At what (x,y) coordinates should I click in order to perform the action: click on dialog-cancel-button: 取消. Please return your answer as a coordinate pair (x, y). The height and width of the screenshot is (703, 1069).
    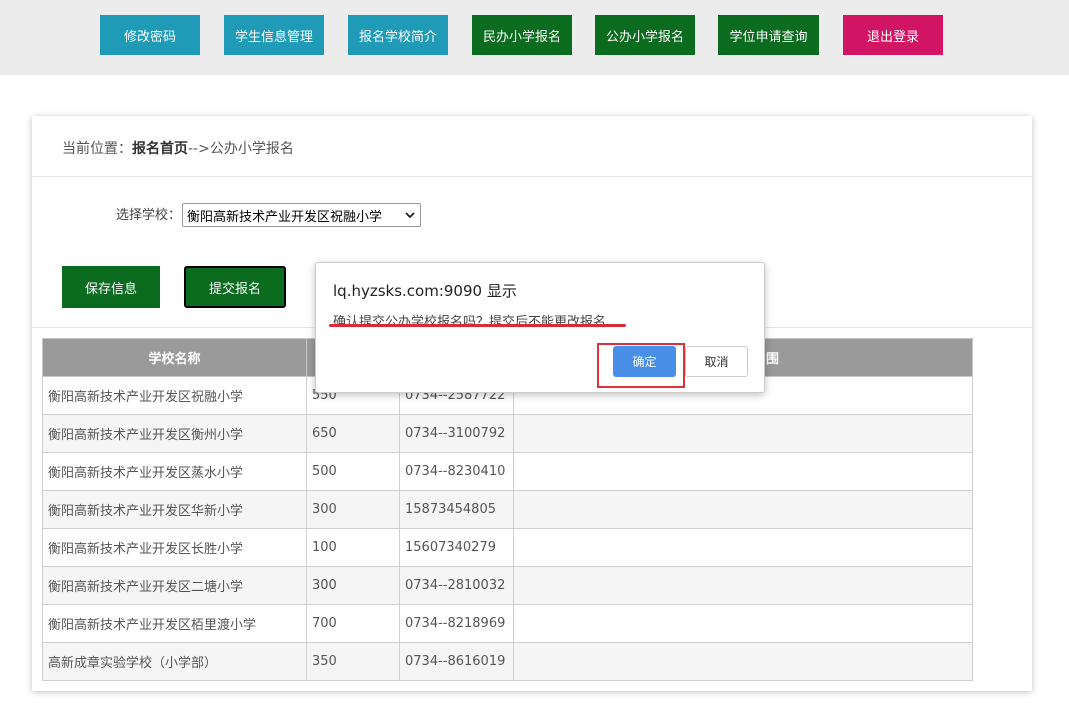
    Looking at the image, I should click on (716, 361).